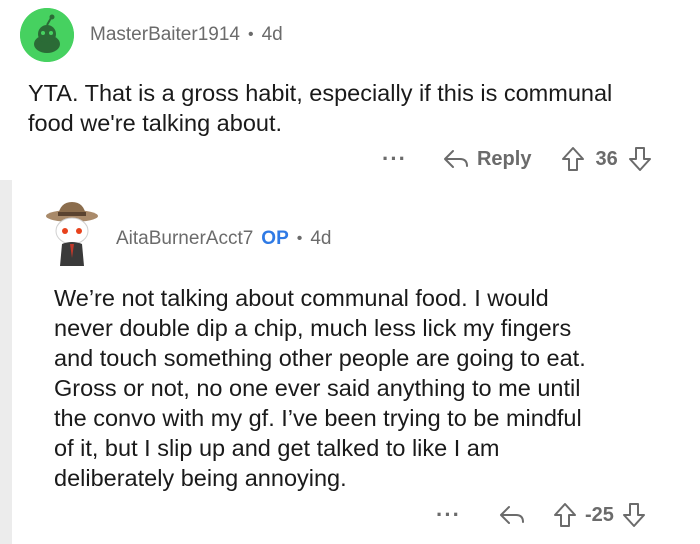 The width and height of the screenshot is (700, 544). Describe the element at coordinates (155, 123) in the screenshot. I see `comment-line: food we're talking about.` at that location.